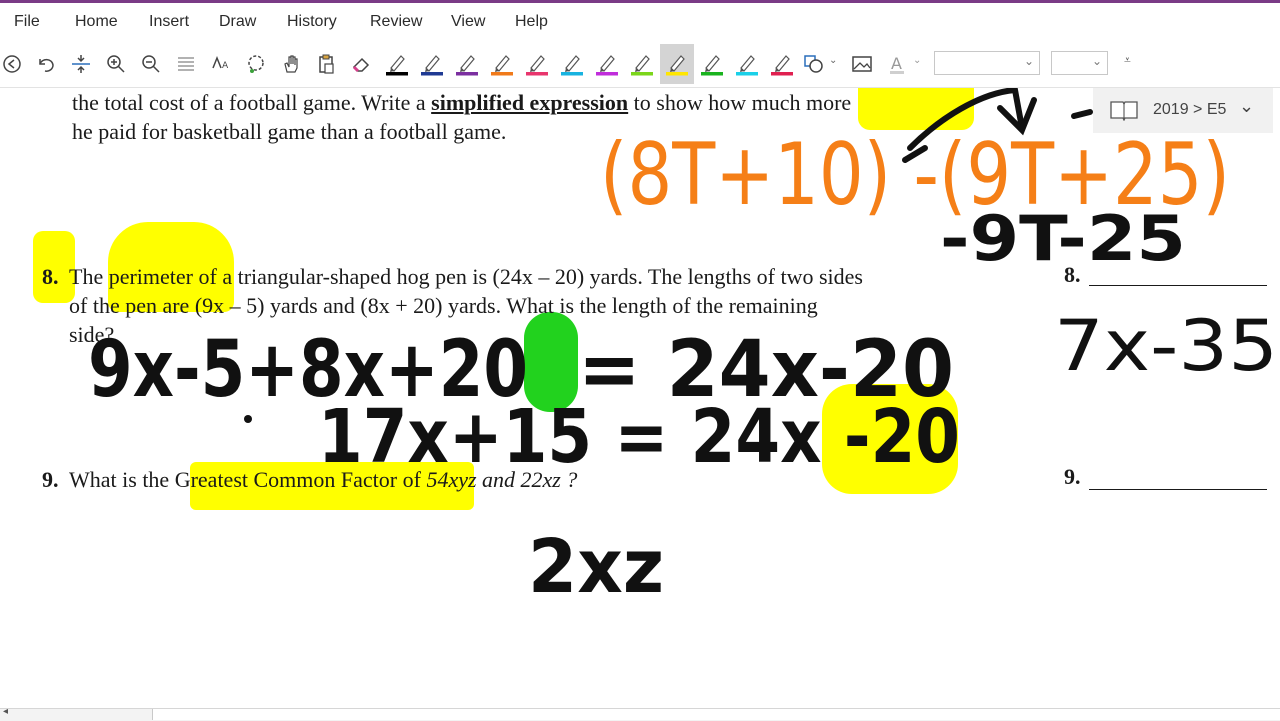  What do you see at coordinates (27, 22) in the screenshot?
I see `menu-file: File` at bounding box center [27, 22].